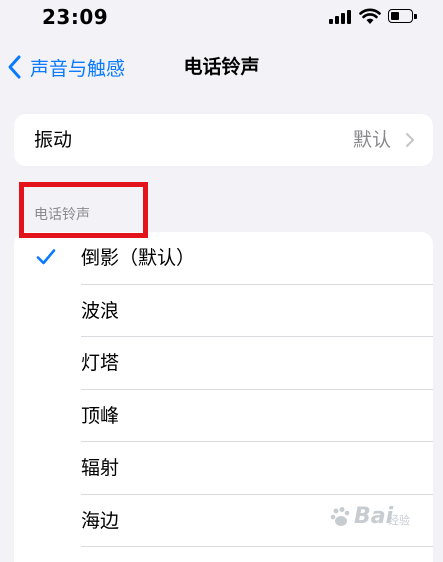 The width and height of the screenshot is (443, 562). I want to click on watermark-sub: 经验, so click(399, 520).